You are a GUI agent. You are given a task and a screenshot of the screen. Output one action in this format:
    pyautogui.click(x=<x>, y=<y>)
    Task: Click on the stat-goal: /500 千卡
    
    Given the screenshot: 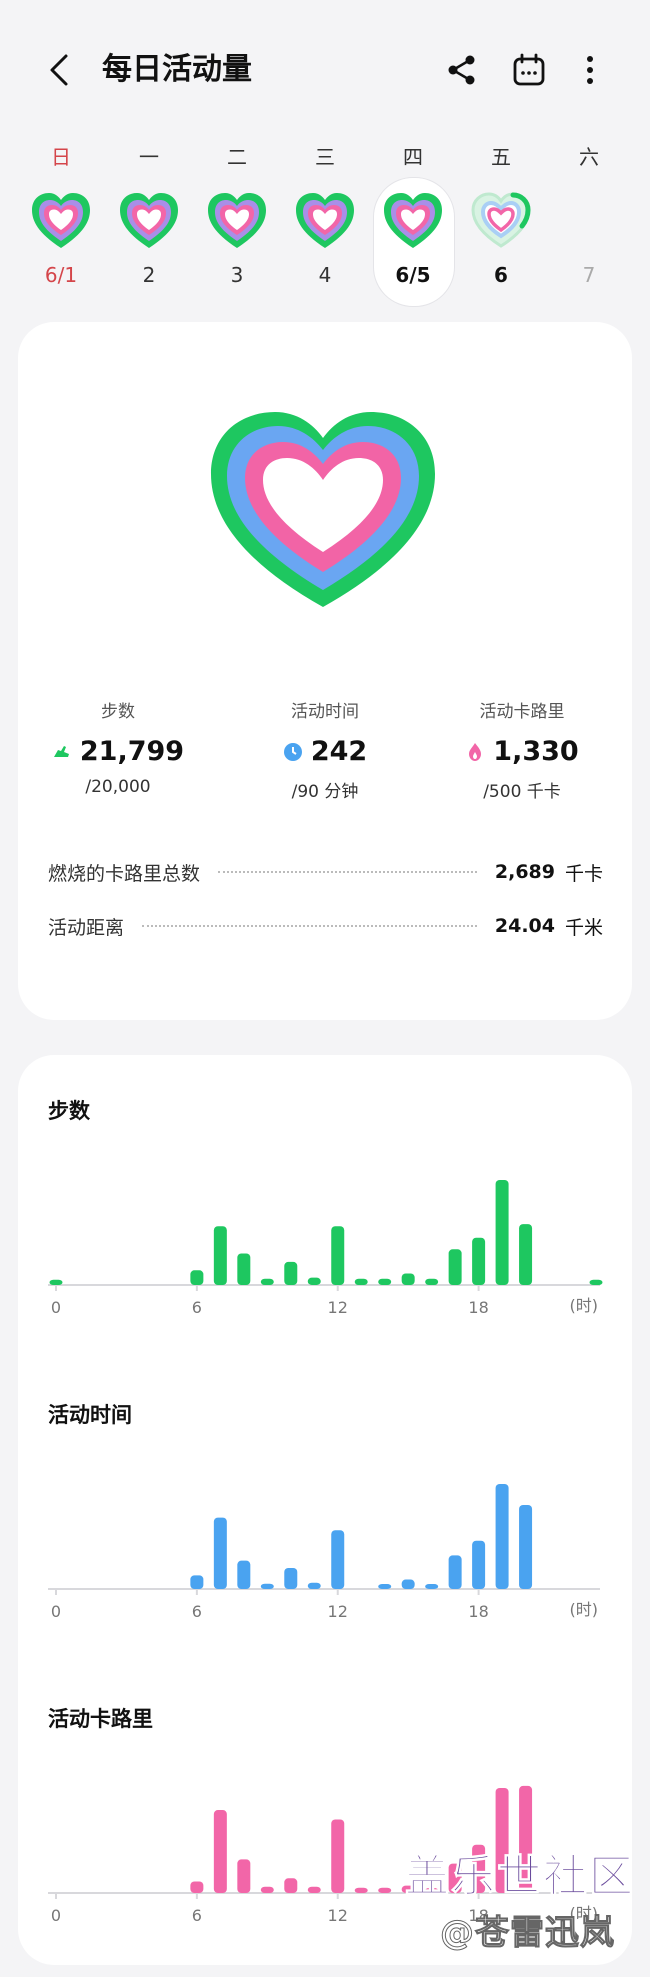 What is the action you would take?
    pyautogui.click(x=522, y=792)
    